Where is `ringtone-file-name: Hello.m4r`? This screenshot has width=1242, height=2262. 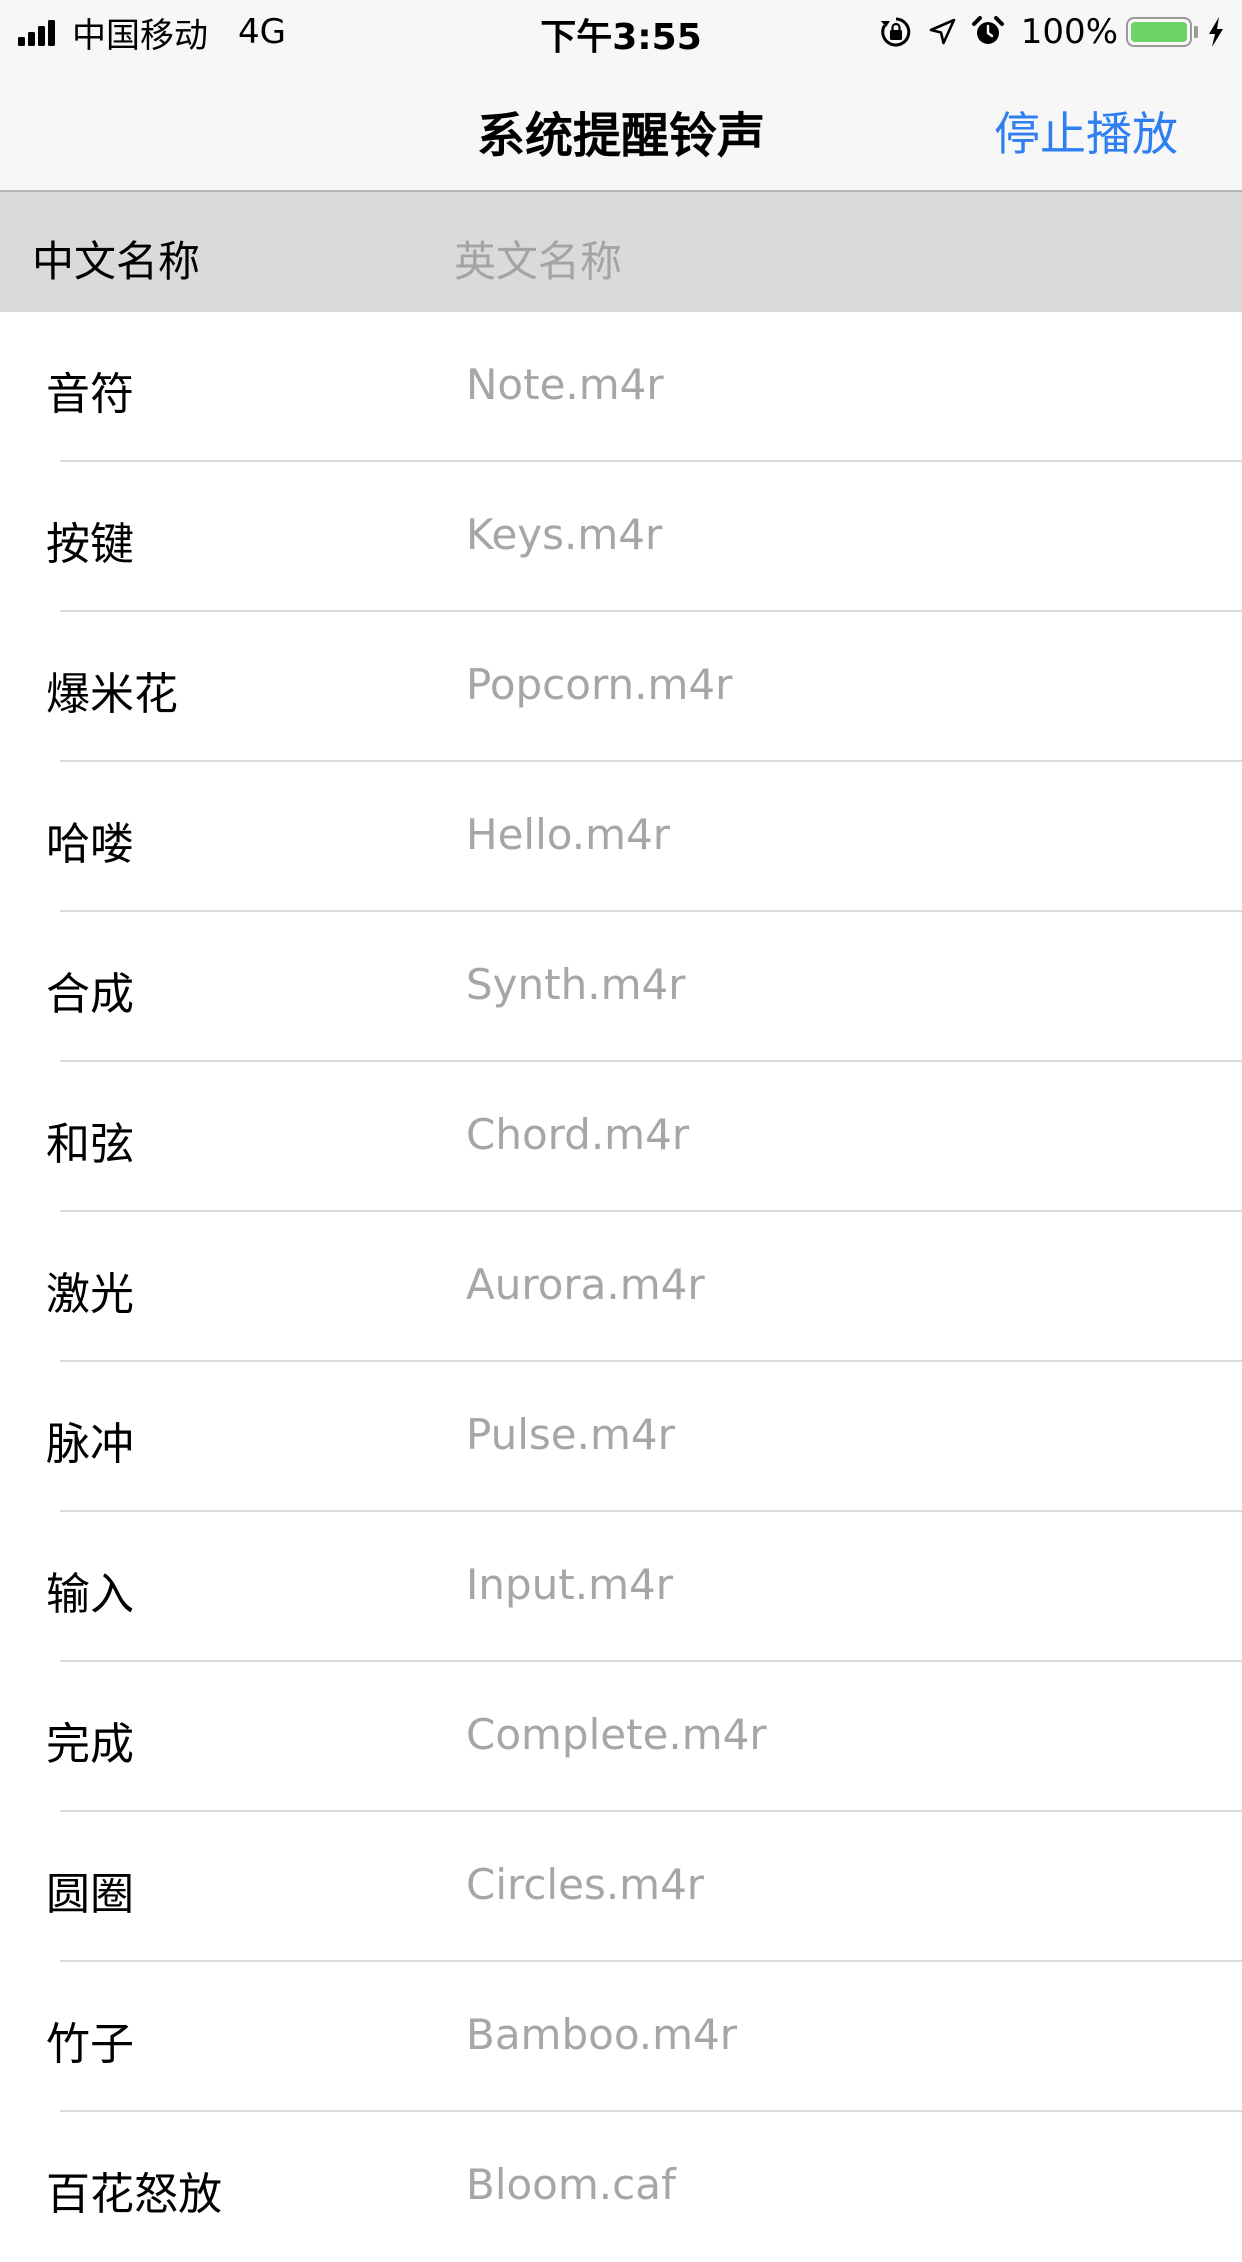 ringtone-file-name: Hello.m4r is located at coordinates (568, 834).